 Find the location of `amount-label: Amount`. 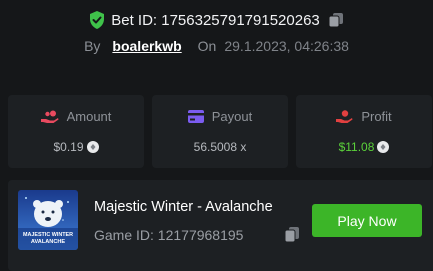

amount-label: Amount is located at coordinates (89, 116).